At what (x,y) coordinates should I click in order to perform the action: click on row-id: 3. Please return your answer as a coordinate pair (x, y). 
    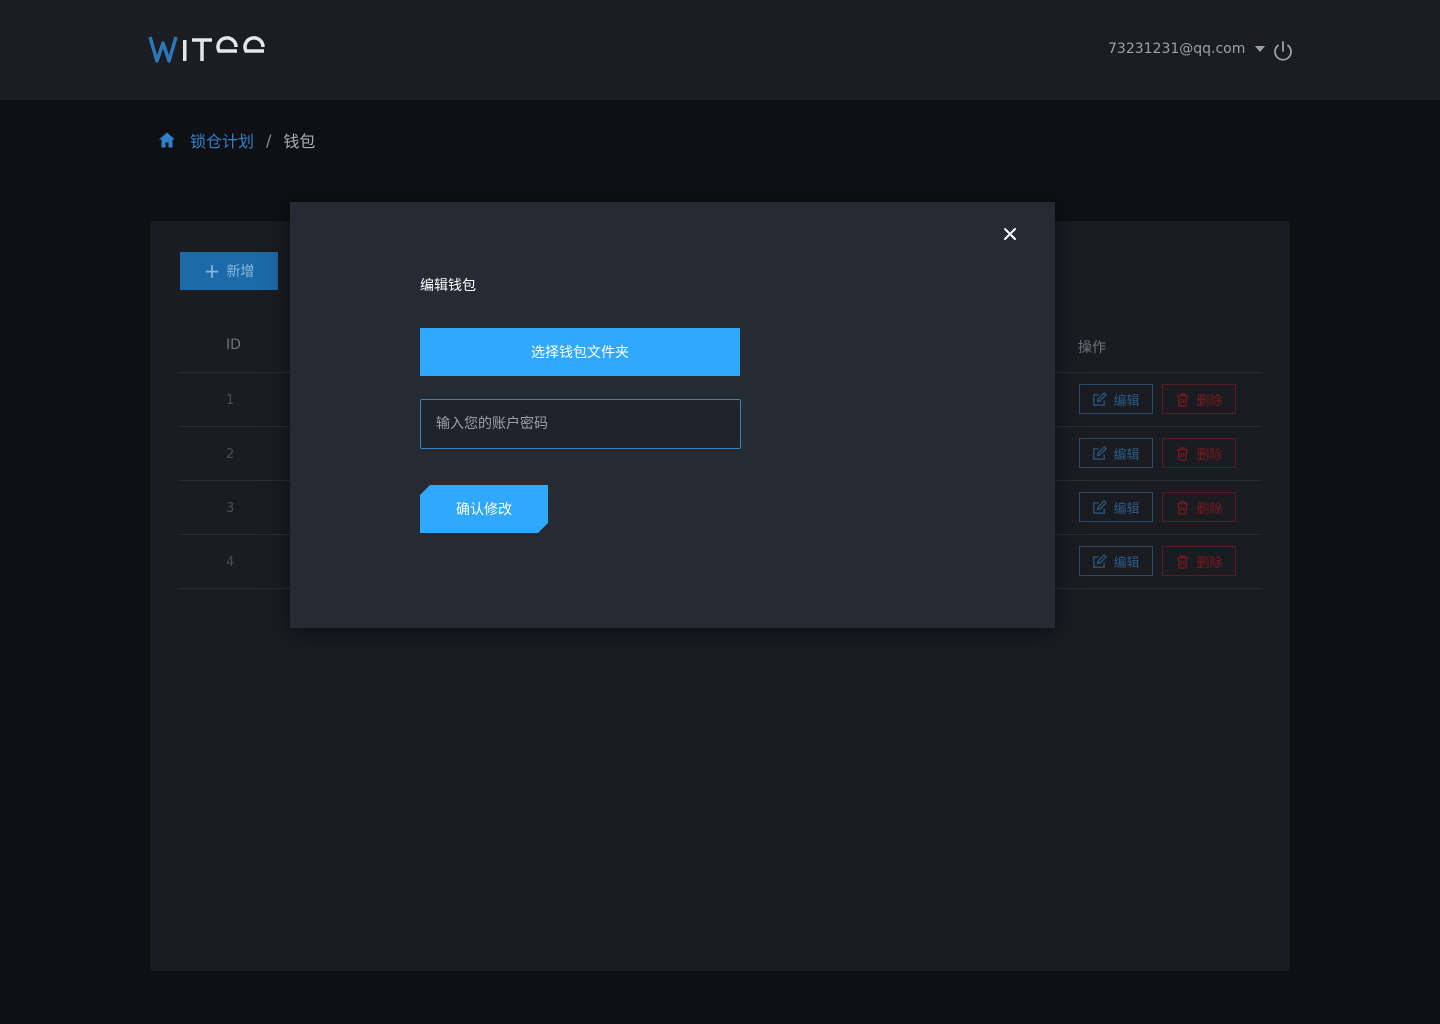
    Looking at the image, I should click on (230, 508).